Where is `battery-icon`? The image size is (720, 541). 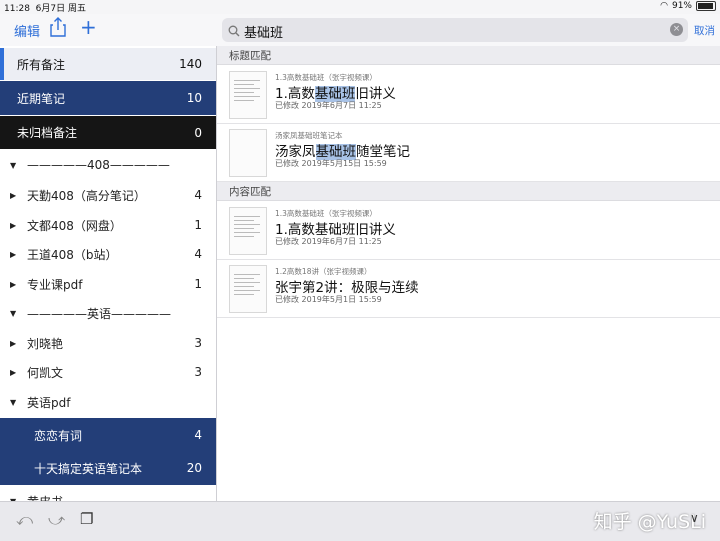
battery-icon is located at coordinates (706, 6).